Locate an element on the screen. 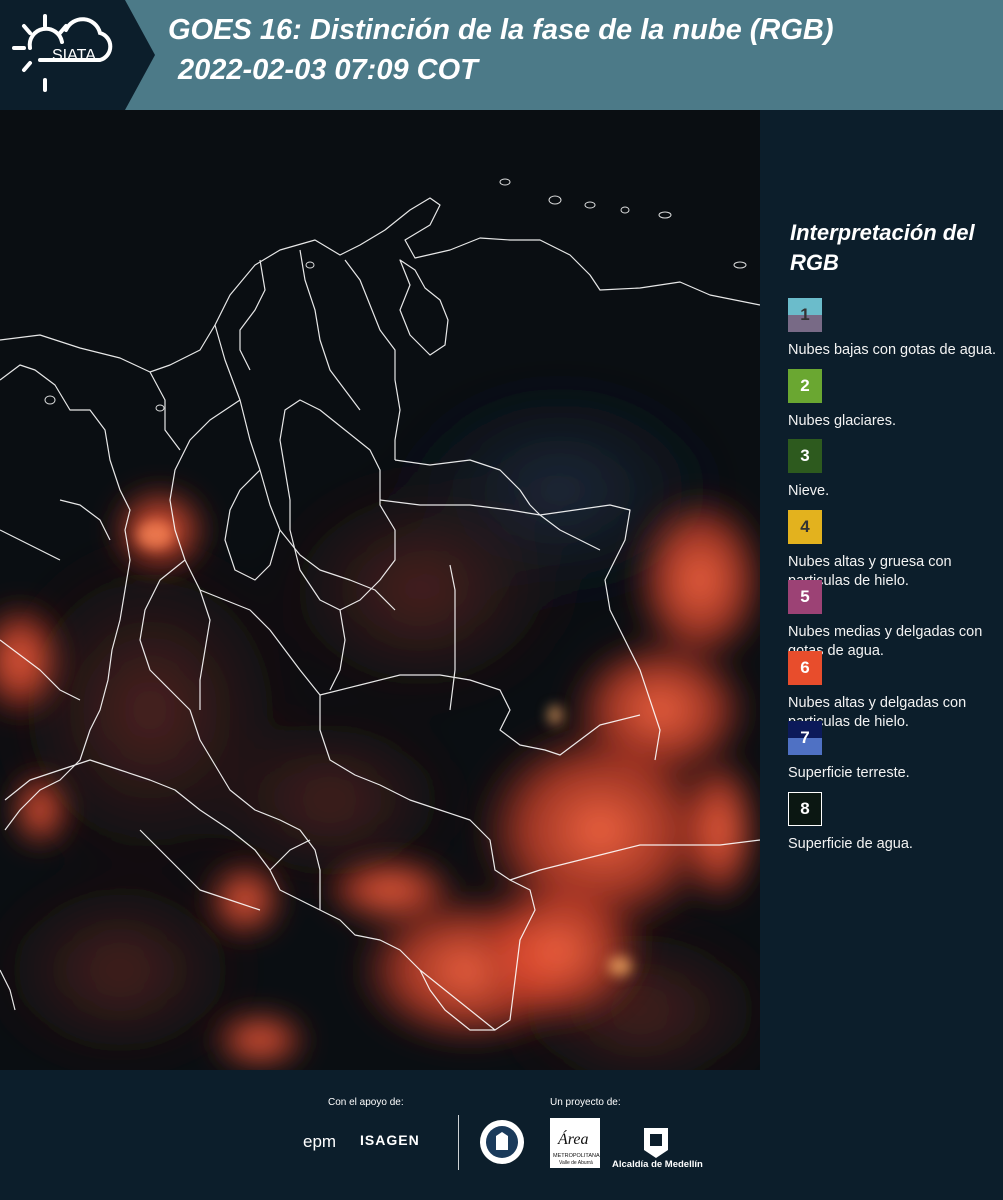  area-metropolitana-logo: Área METROPOLITANA Valle de Aburrá is located at coordinates (575, 1143).